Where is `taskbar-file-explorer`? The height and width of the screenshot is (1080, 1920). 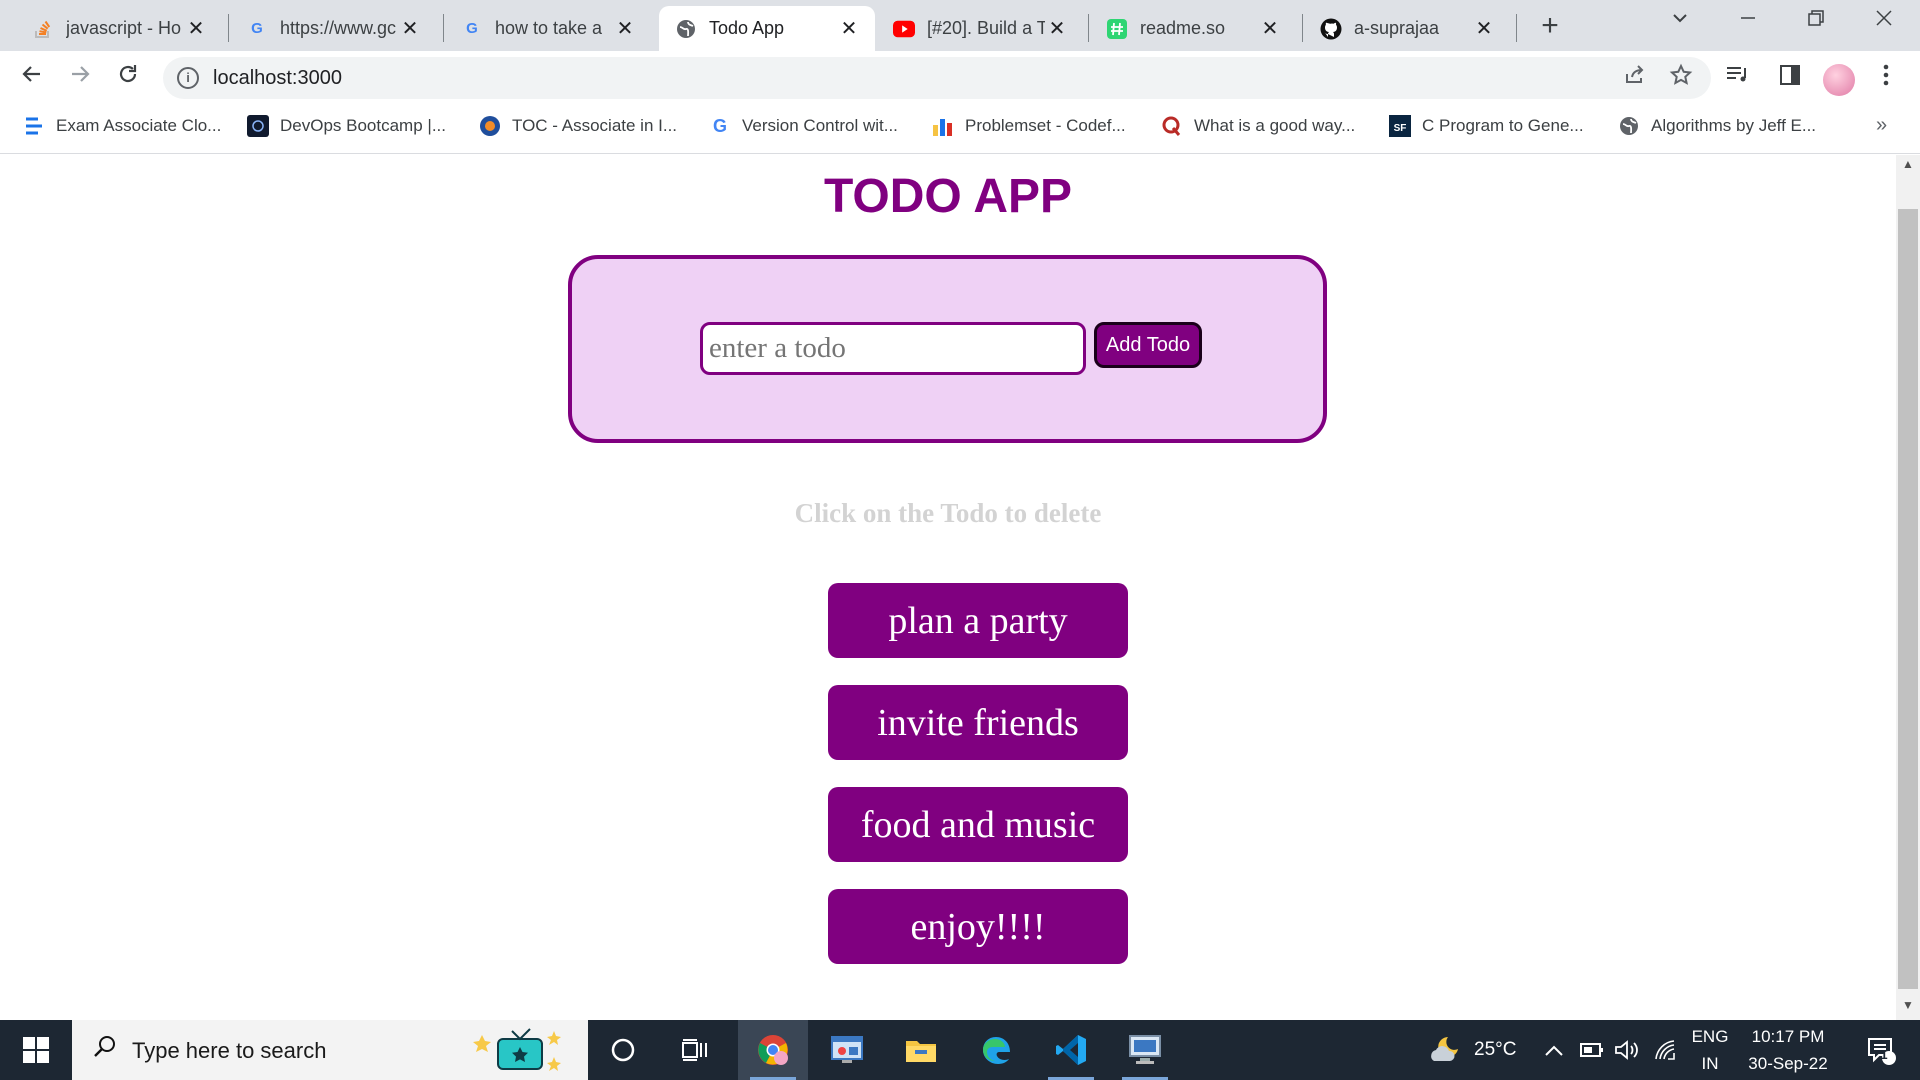 taskbar-file-explorer is located at coordinates (921, 1050).